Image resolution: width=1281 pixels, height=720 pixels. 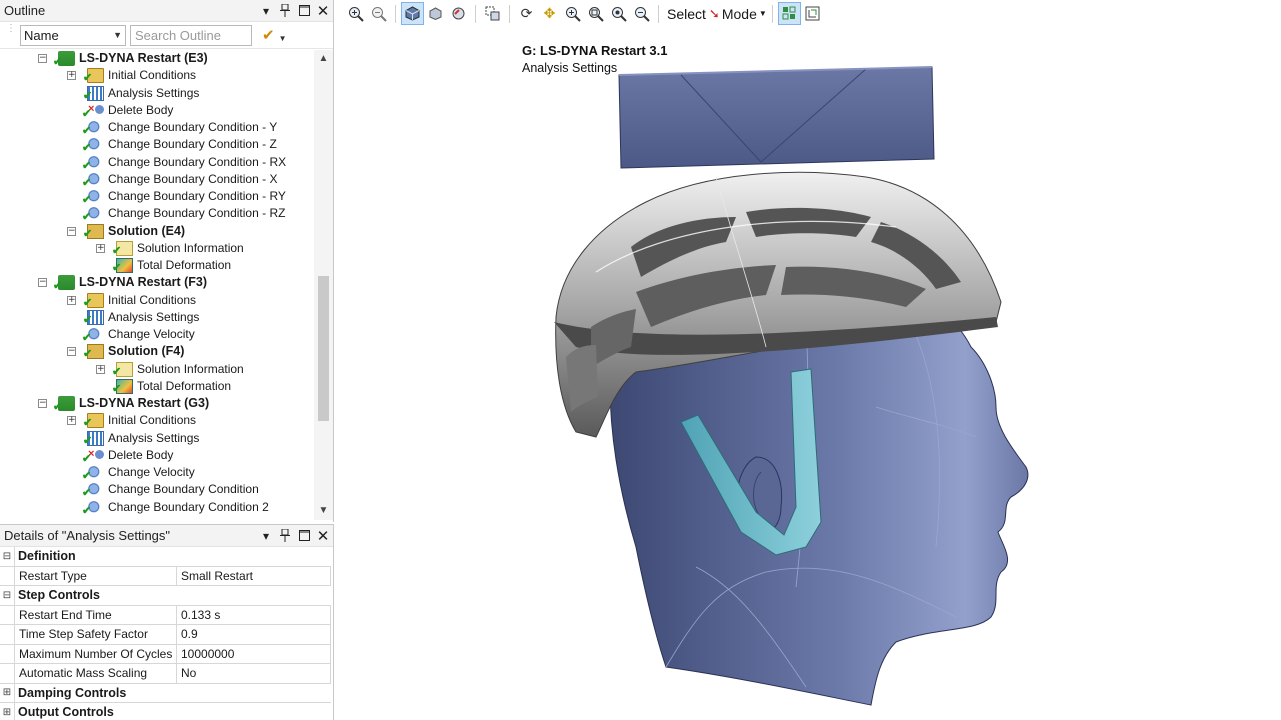 I want to click on scroll-down-icon: ▼, so click(x=323, y=511).